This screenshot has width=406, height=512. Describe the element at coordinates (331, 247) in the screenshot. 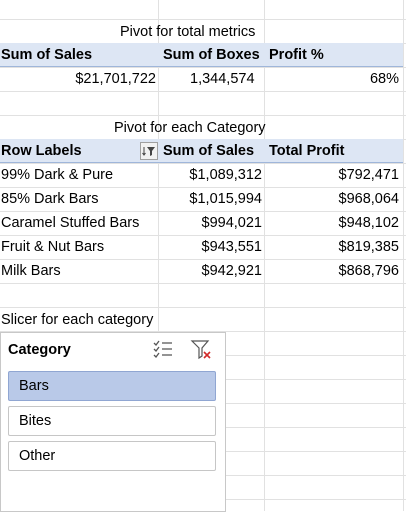

I see `category-row-profit: $819,385` at that location.